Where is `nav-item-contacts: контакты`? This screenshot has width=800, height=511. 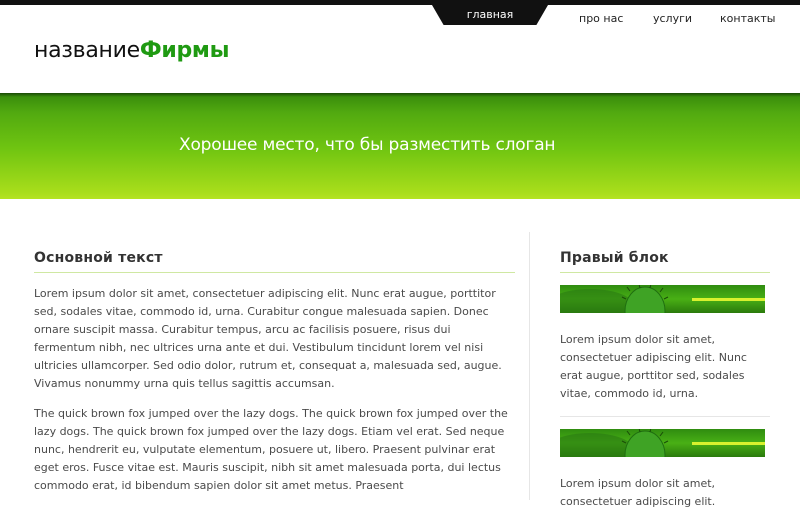 nav-item-contacts: контакты is located at coordinates (747, 18).